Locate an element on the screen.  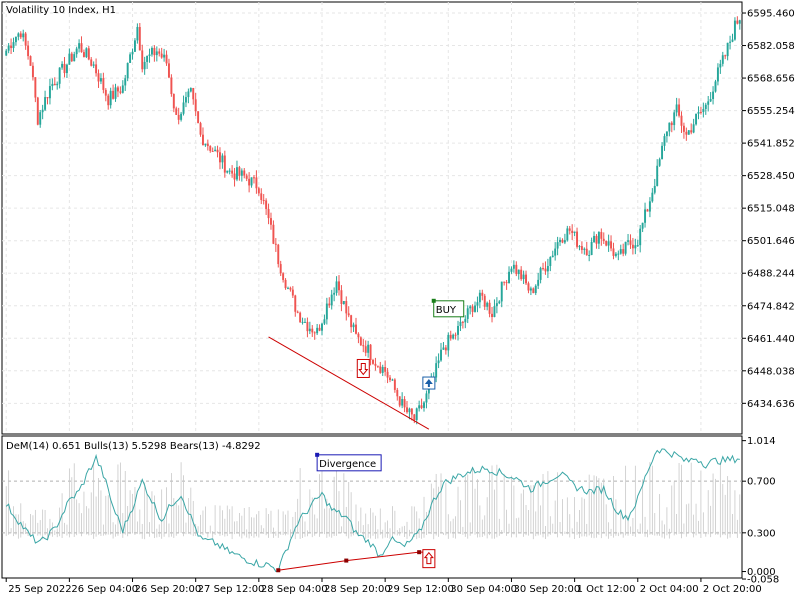
indicator-tick-label: 0.300 is located at coordinates (761, 533).